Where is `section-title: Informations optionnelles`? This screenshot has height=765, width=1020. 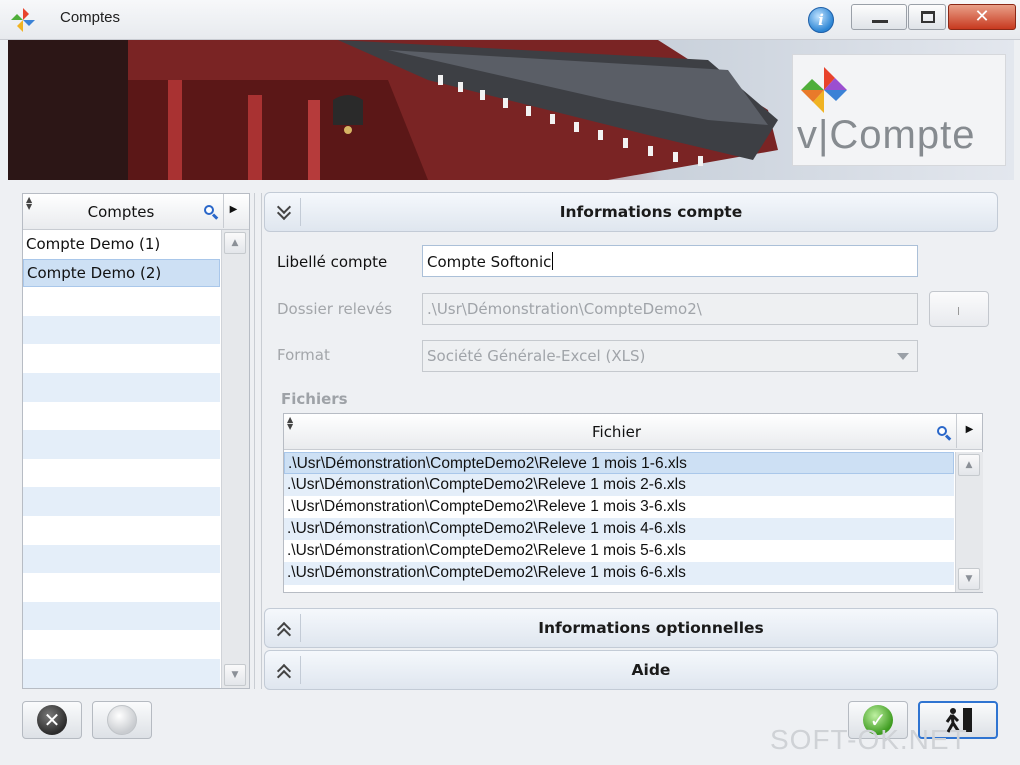
section-title: Informations optionnelles is located at coordinates (651, 628).